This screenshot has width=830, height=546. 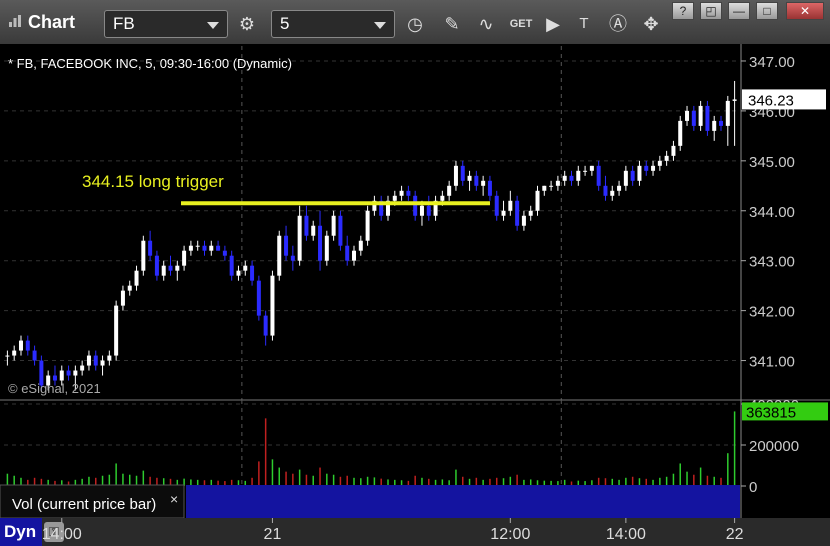 I want to click on maximize-button: □, so click(x=767, y=11).